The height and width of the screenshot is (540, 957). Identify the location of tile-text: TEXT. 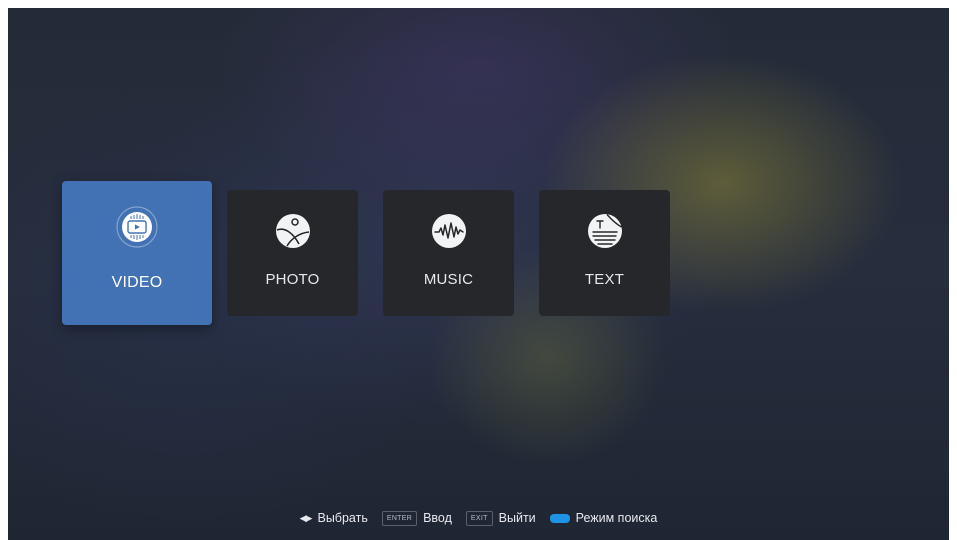
(604, 253).